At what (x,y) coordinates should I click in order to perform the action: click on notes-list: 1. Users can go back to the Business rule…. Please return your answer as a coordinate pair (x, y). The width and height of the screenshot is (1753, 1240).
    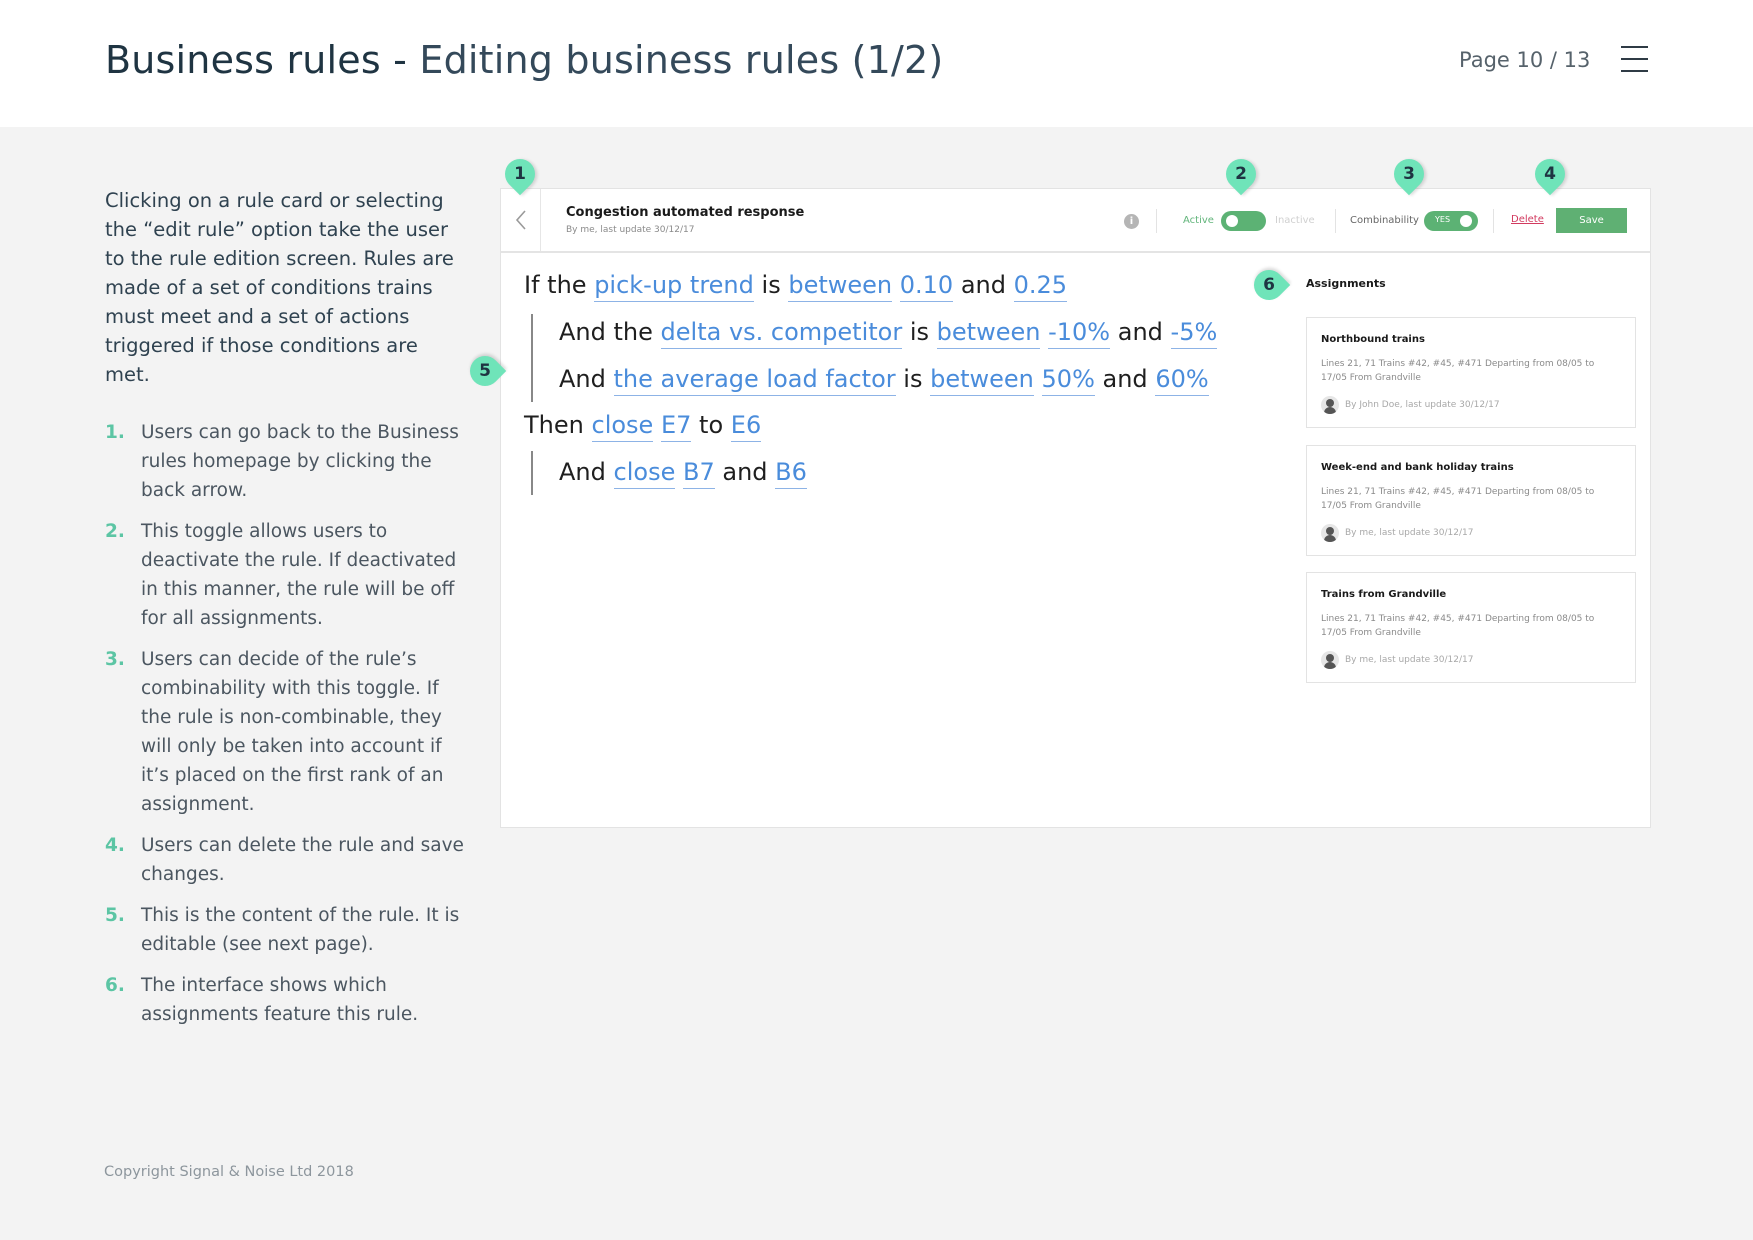
    Looking at the image, I should click on (290, 729).